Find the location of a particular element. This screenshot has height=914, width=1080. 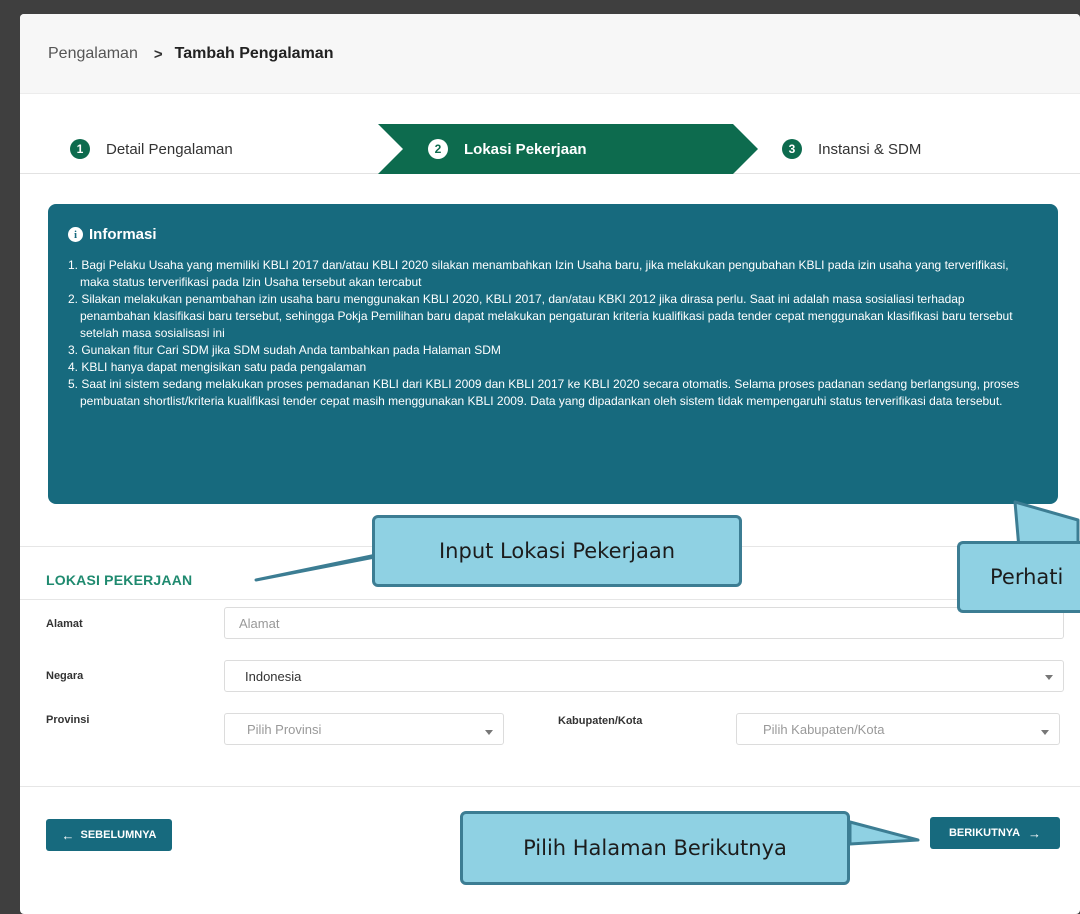

callout-input-lokasi: Input Lokasi Pekerjaan is located at coordinates (557, 551).